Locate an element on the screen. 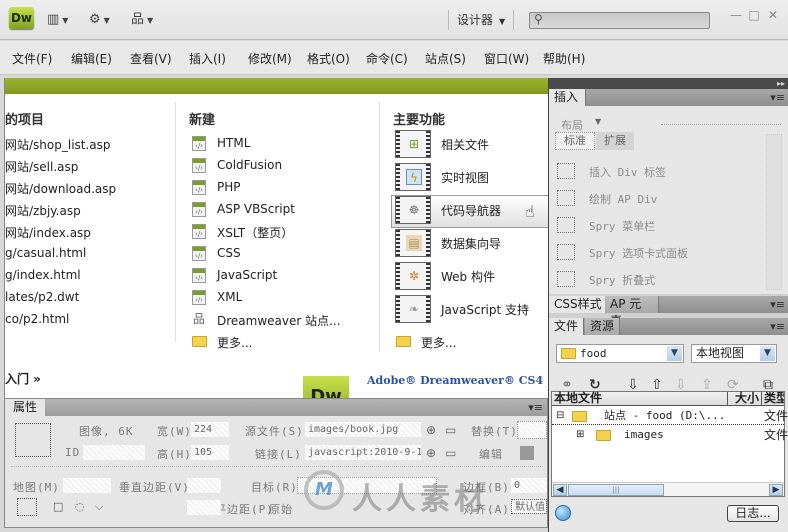  feature-related-files: 相关文件 is located at coordinates (465, 144).